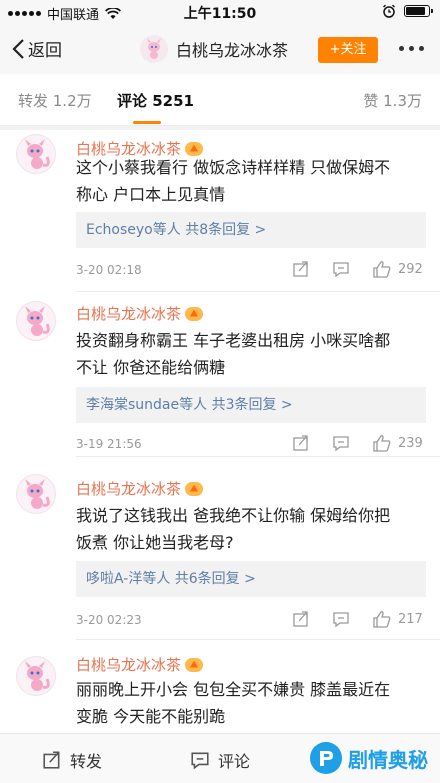 This screenshot has width=440, height=783. I want to click on comment-line: 丽丽晚上开小会 包包全买不嫌贵 膝盖最近在, so click(233, 689).